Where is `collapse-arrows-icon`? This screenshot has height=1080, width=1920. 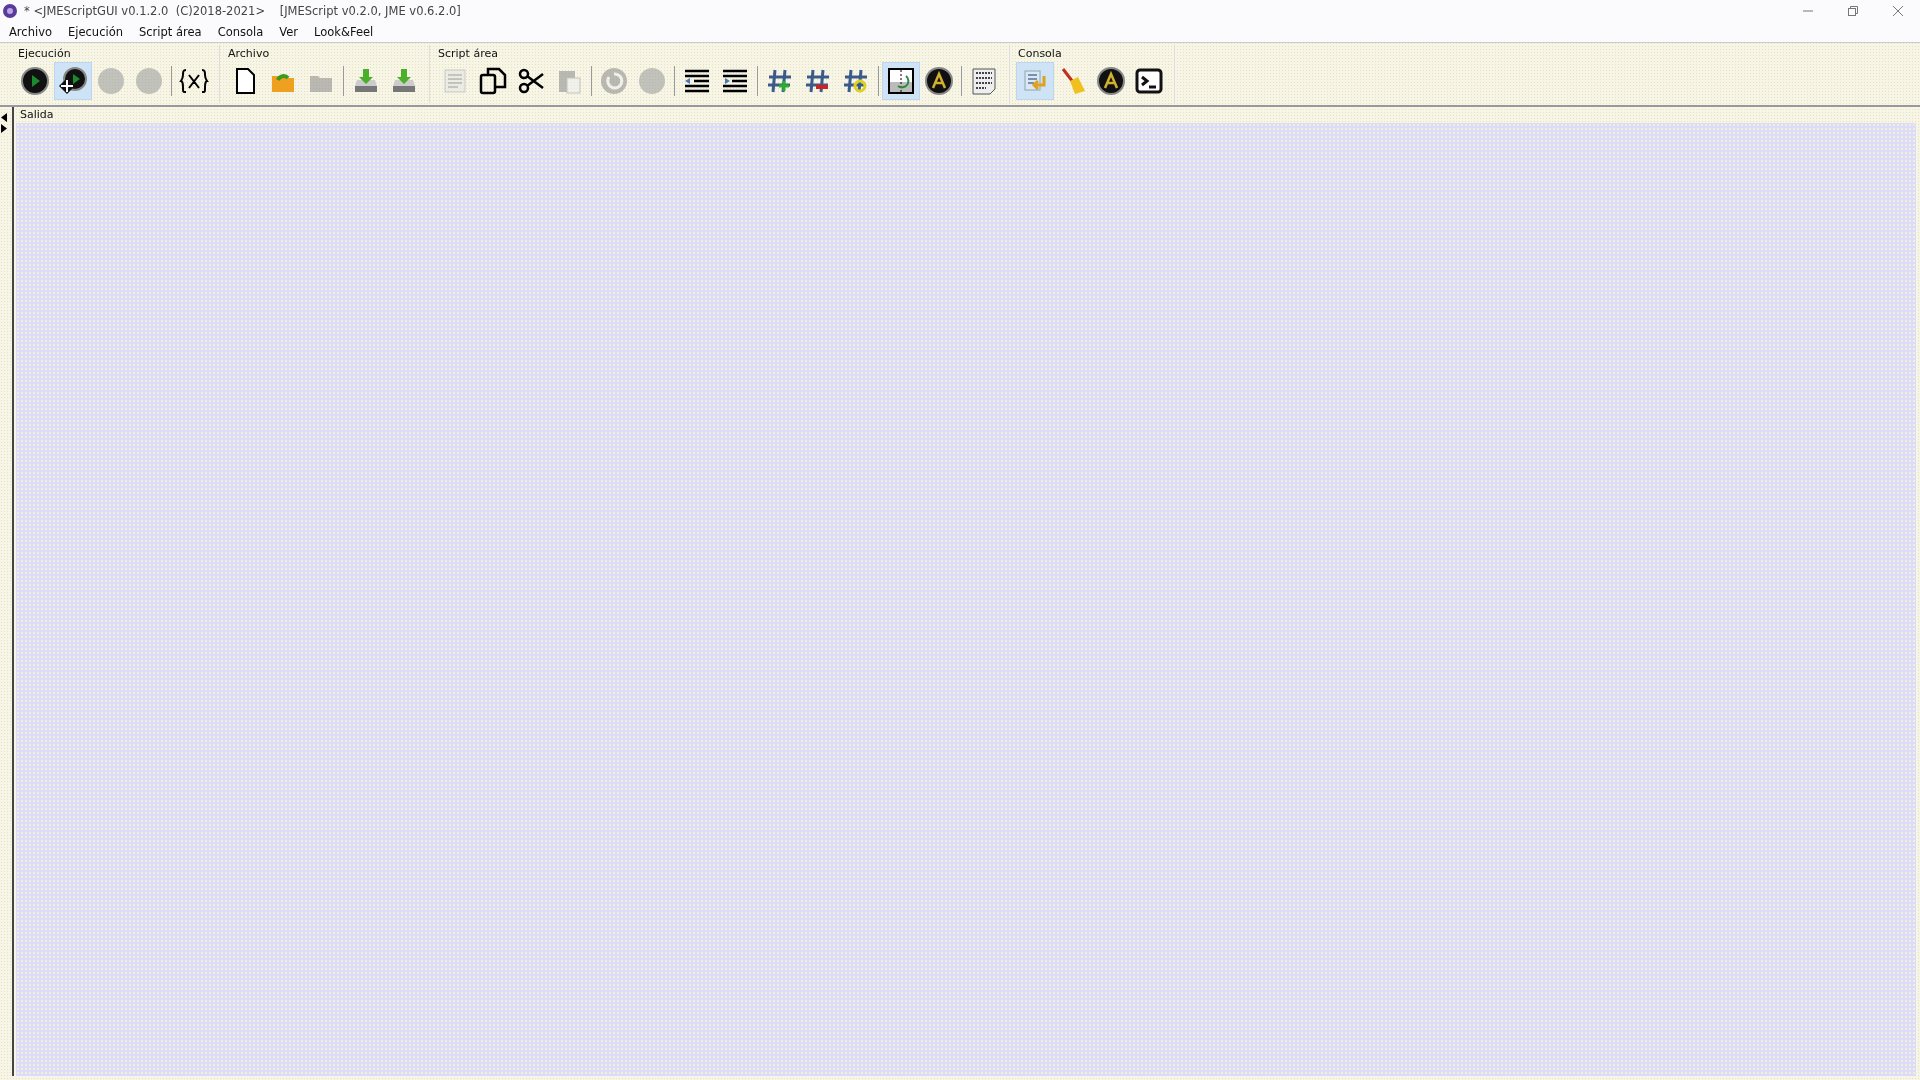 collapse-arrows-icon is located at coordinates (4, 123).